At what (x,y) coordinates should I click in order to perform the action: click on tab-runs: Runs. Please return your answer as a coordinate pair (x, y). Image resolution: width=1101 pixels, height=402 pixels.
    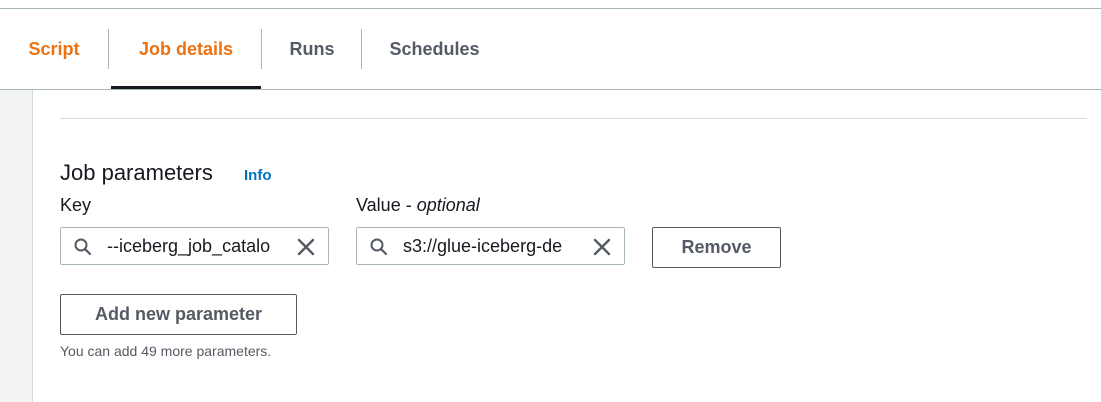
    Looking at the image, I should click on (312, 49).